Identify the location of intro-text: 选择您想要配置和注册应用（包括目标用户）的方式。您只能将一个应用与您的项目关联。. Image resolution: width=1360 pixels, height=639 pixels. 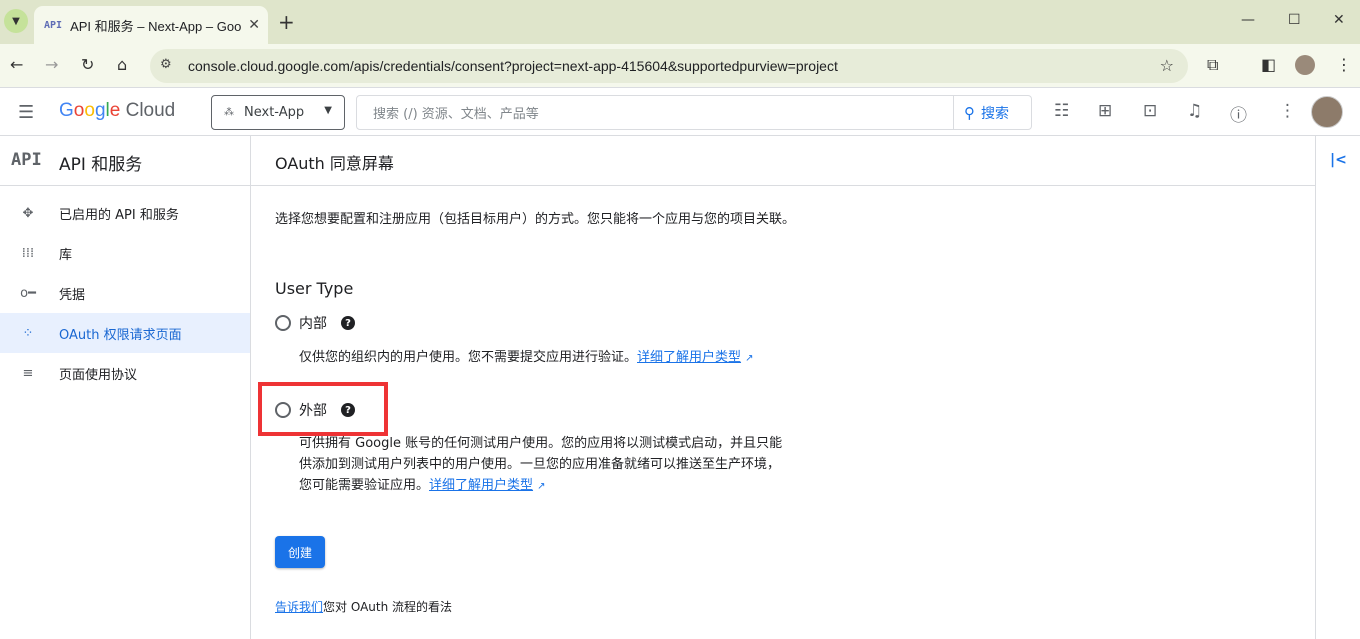
(535, 219).